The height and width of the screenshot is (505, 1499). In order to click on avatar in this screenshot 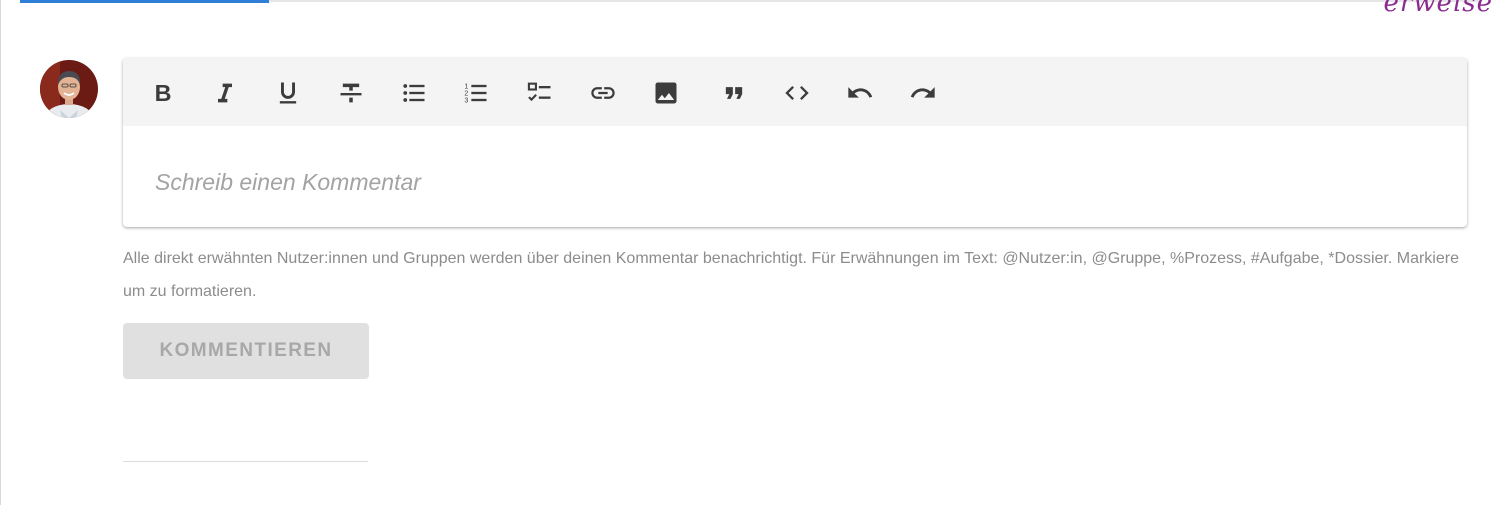, I will do `click(69, 89)`.